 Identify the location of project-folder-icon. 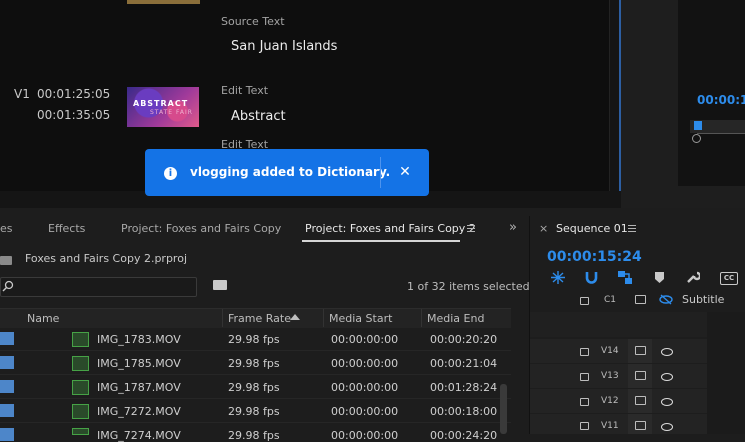
(6, 260).